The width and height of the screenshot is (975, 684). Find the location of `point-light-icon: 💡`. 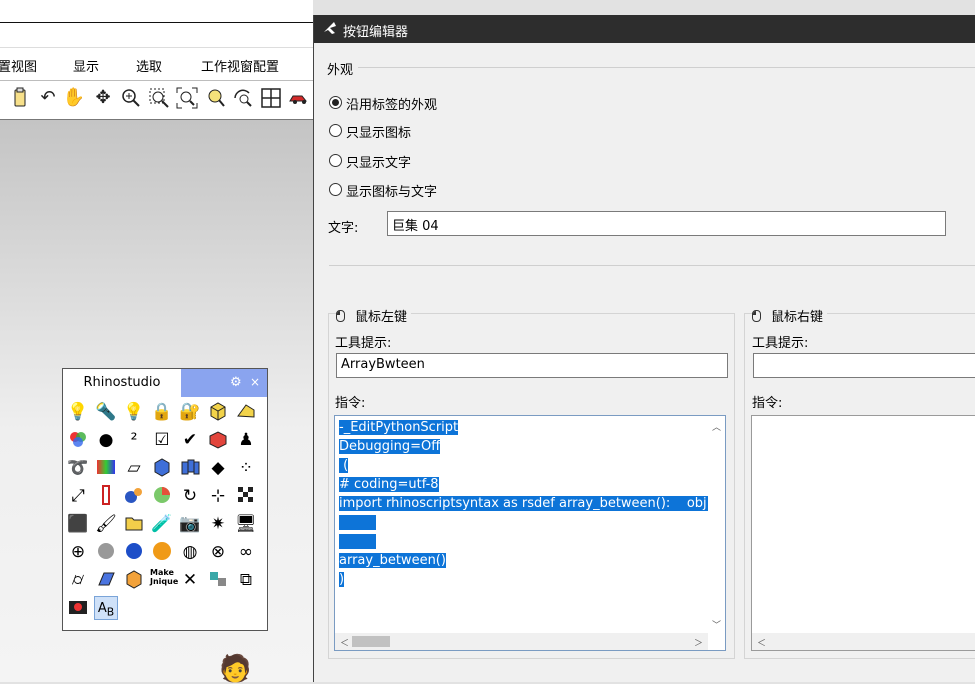

point-light-icon: 💡 is located at coordinates (134, 412).